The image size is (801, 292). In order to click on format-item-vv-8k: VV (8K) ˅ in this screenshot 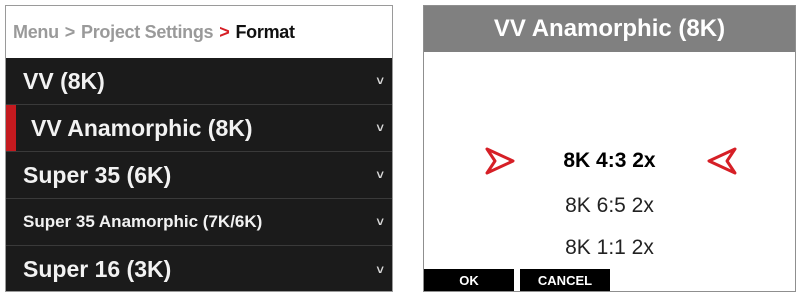, I will do `click(199, 81)`.